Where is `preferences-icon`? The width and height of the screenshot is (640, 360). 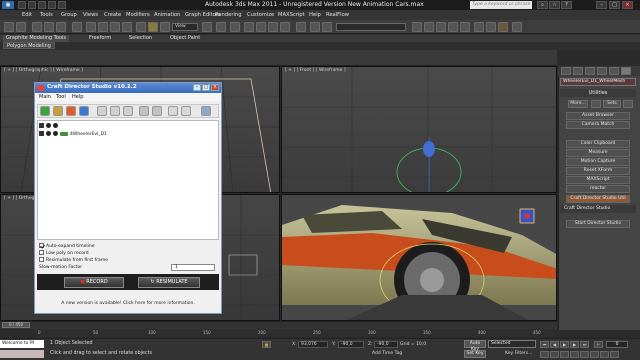 preferences-icon is located at coordinates (173, 111).